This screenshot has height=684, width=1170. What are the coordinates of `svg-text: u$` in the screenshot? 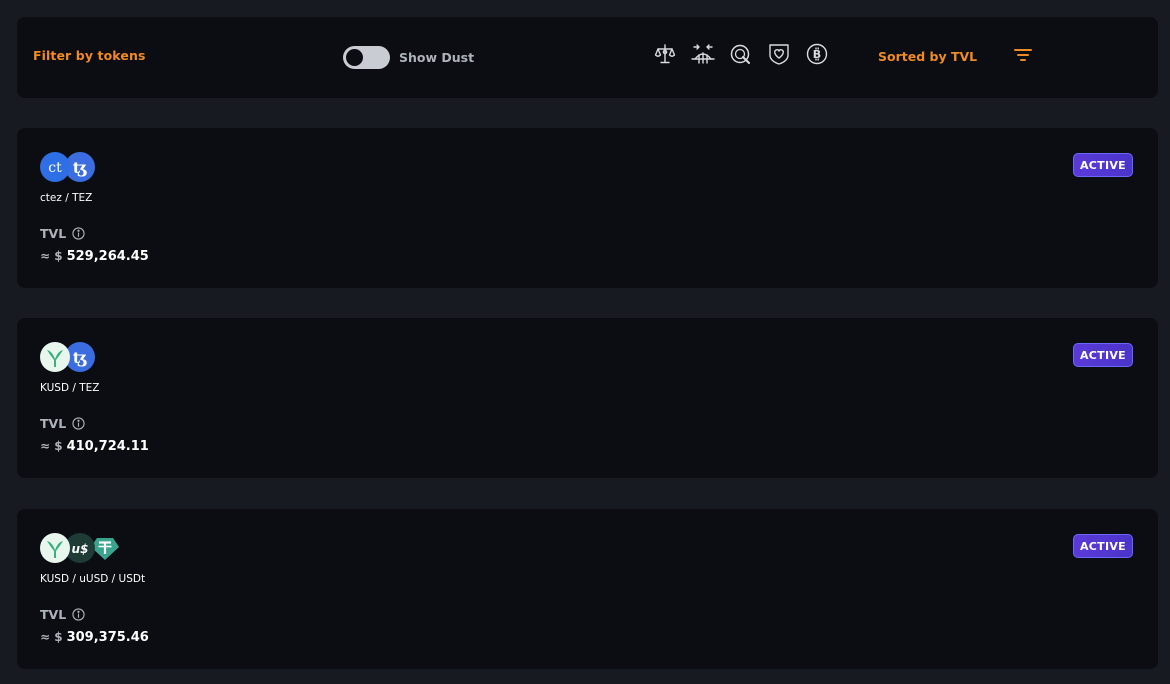 It's located at (80, 549).